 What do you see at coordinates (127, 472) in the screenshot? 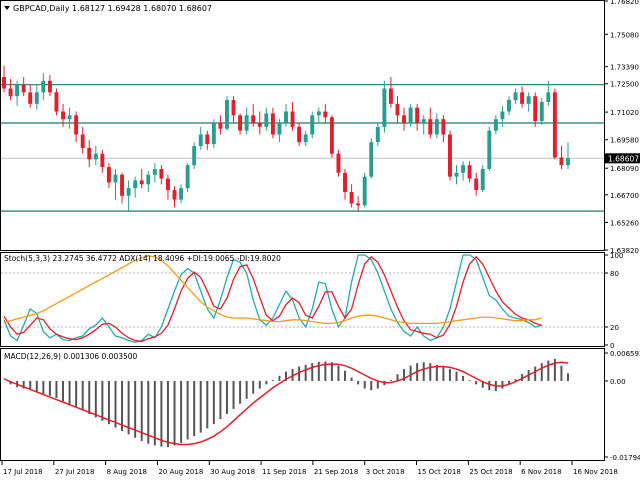
I see `time-tick-label: 8 Aug 2018` at bounding box center [127, 472].